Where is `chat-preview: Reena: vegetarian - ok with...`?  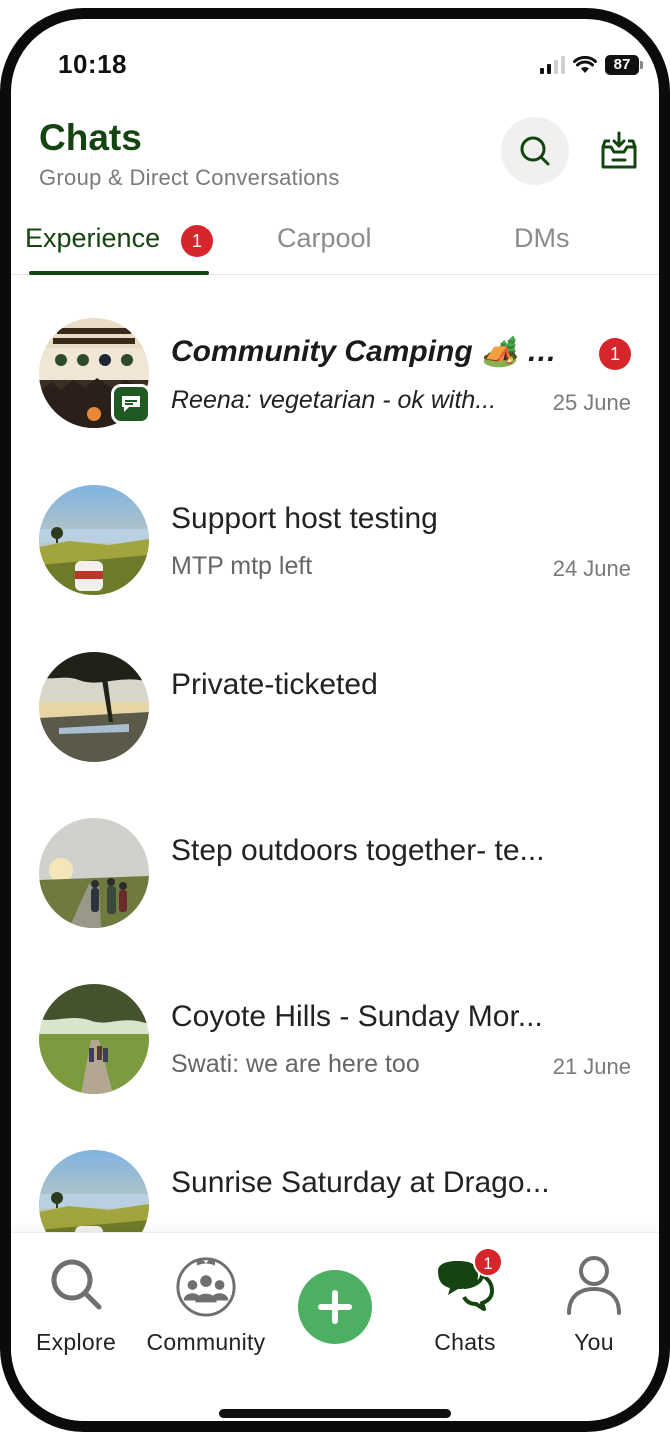
chat-preview: Reena: vegetarian - ok with... is located at coordinates (334, 400).